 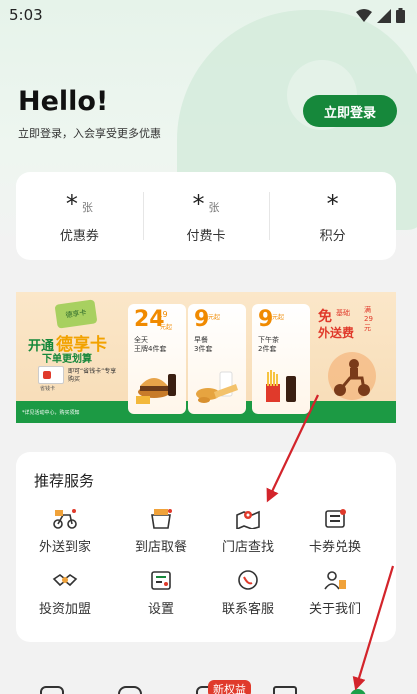 What do you see at coordinates (150, 344) in the screenshot?
I see `deal-name: 全天 王牌4件套` at bounding box center [150, 344].